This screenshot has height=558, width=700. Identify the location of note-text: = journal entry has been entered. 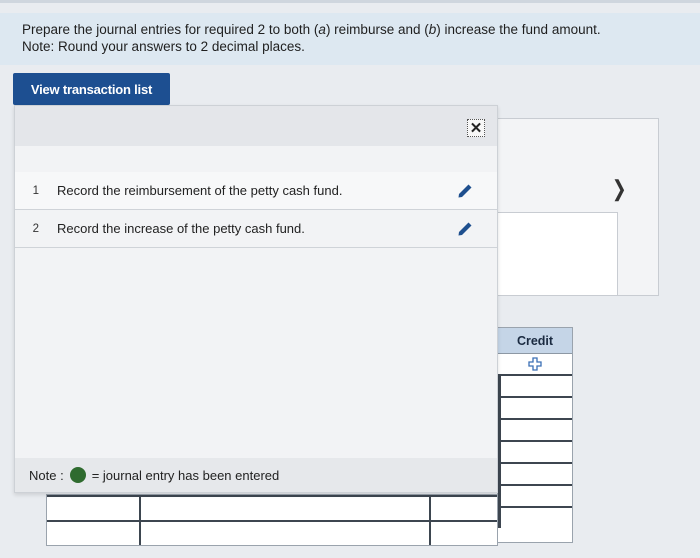
(185, 475).